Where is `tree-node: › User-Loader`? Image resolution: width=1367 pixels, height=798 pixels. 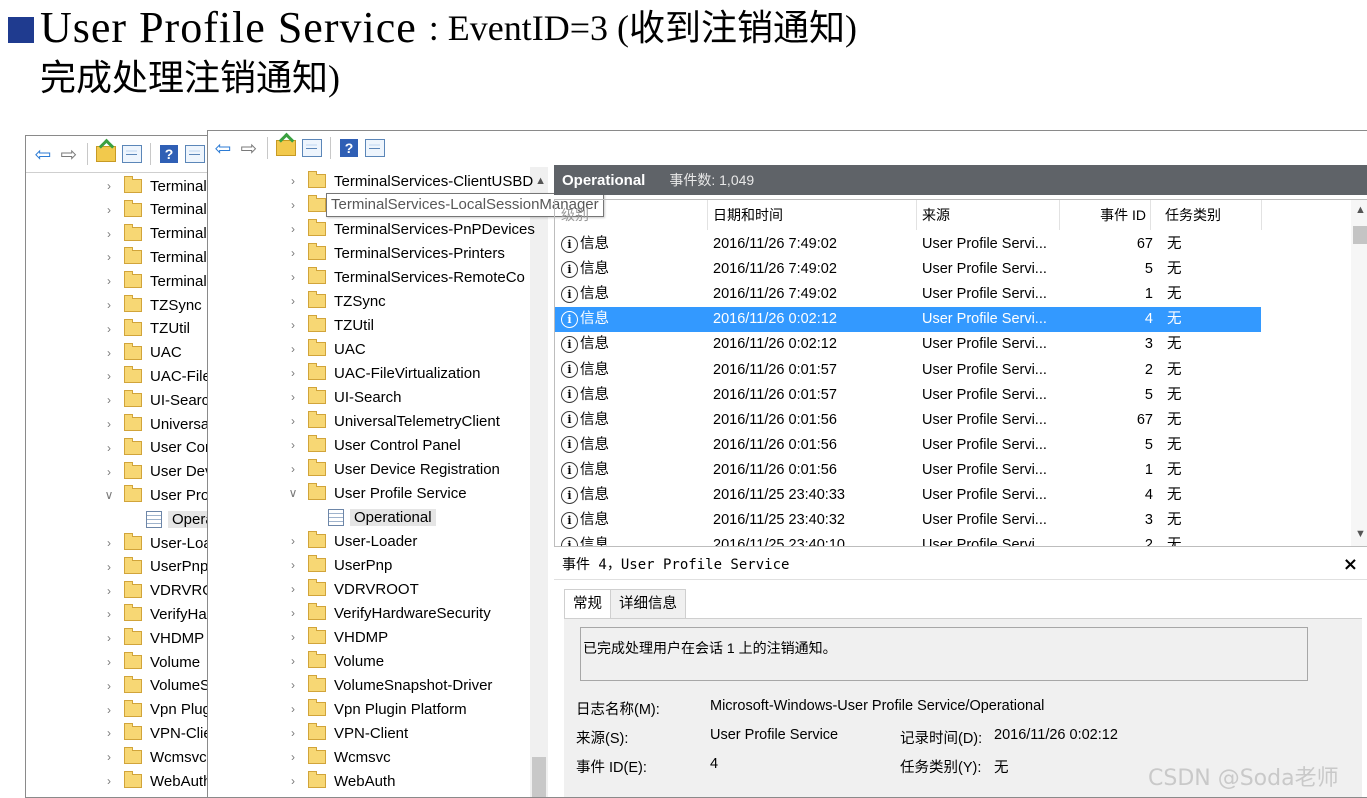 tree-node: › User-Loader is located at coordinates (351, 541).